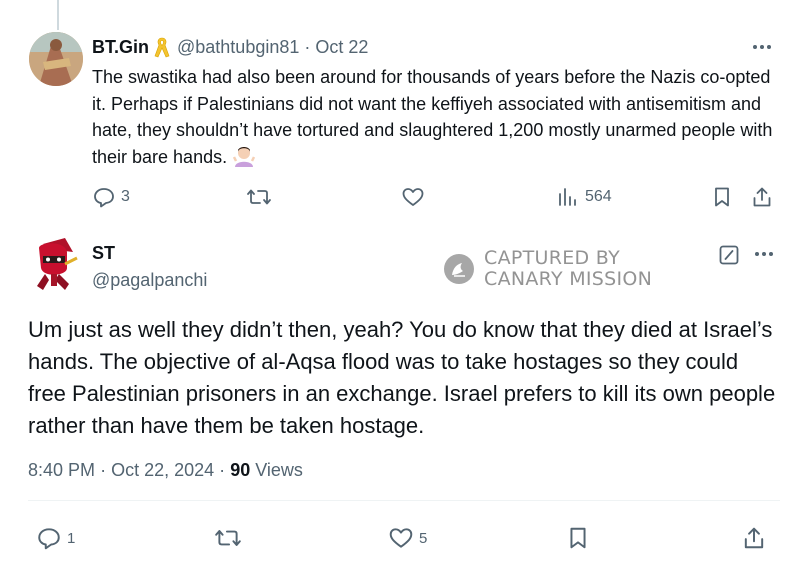 This screenshot has width=800, height=562. Describe the element at coordinates (71, 538) in the screenshot. I see `reply-count: 1` at that location.